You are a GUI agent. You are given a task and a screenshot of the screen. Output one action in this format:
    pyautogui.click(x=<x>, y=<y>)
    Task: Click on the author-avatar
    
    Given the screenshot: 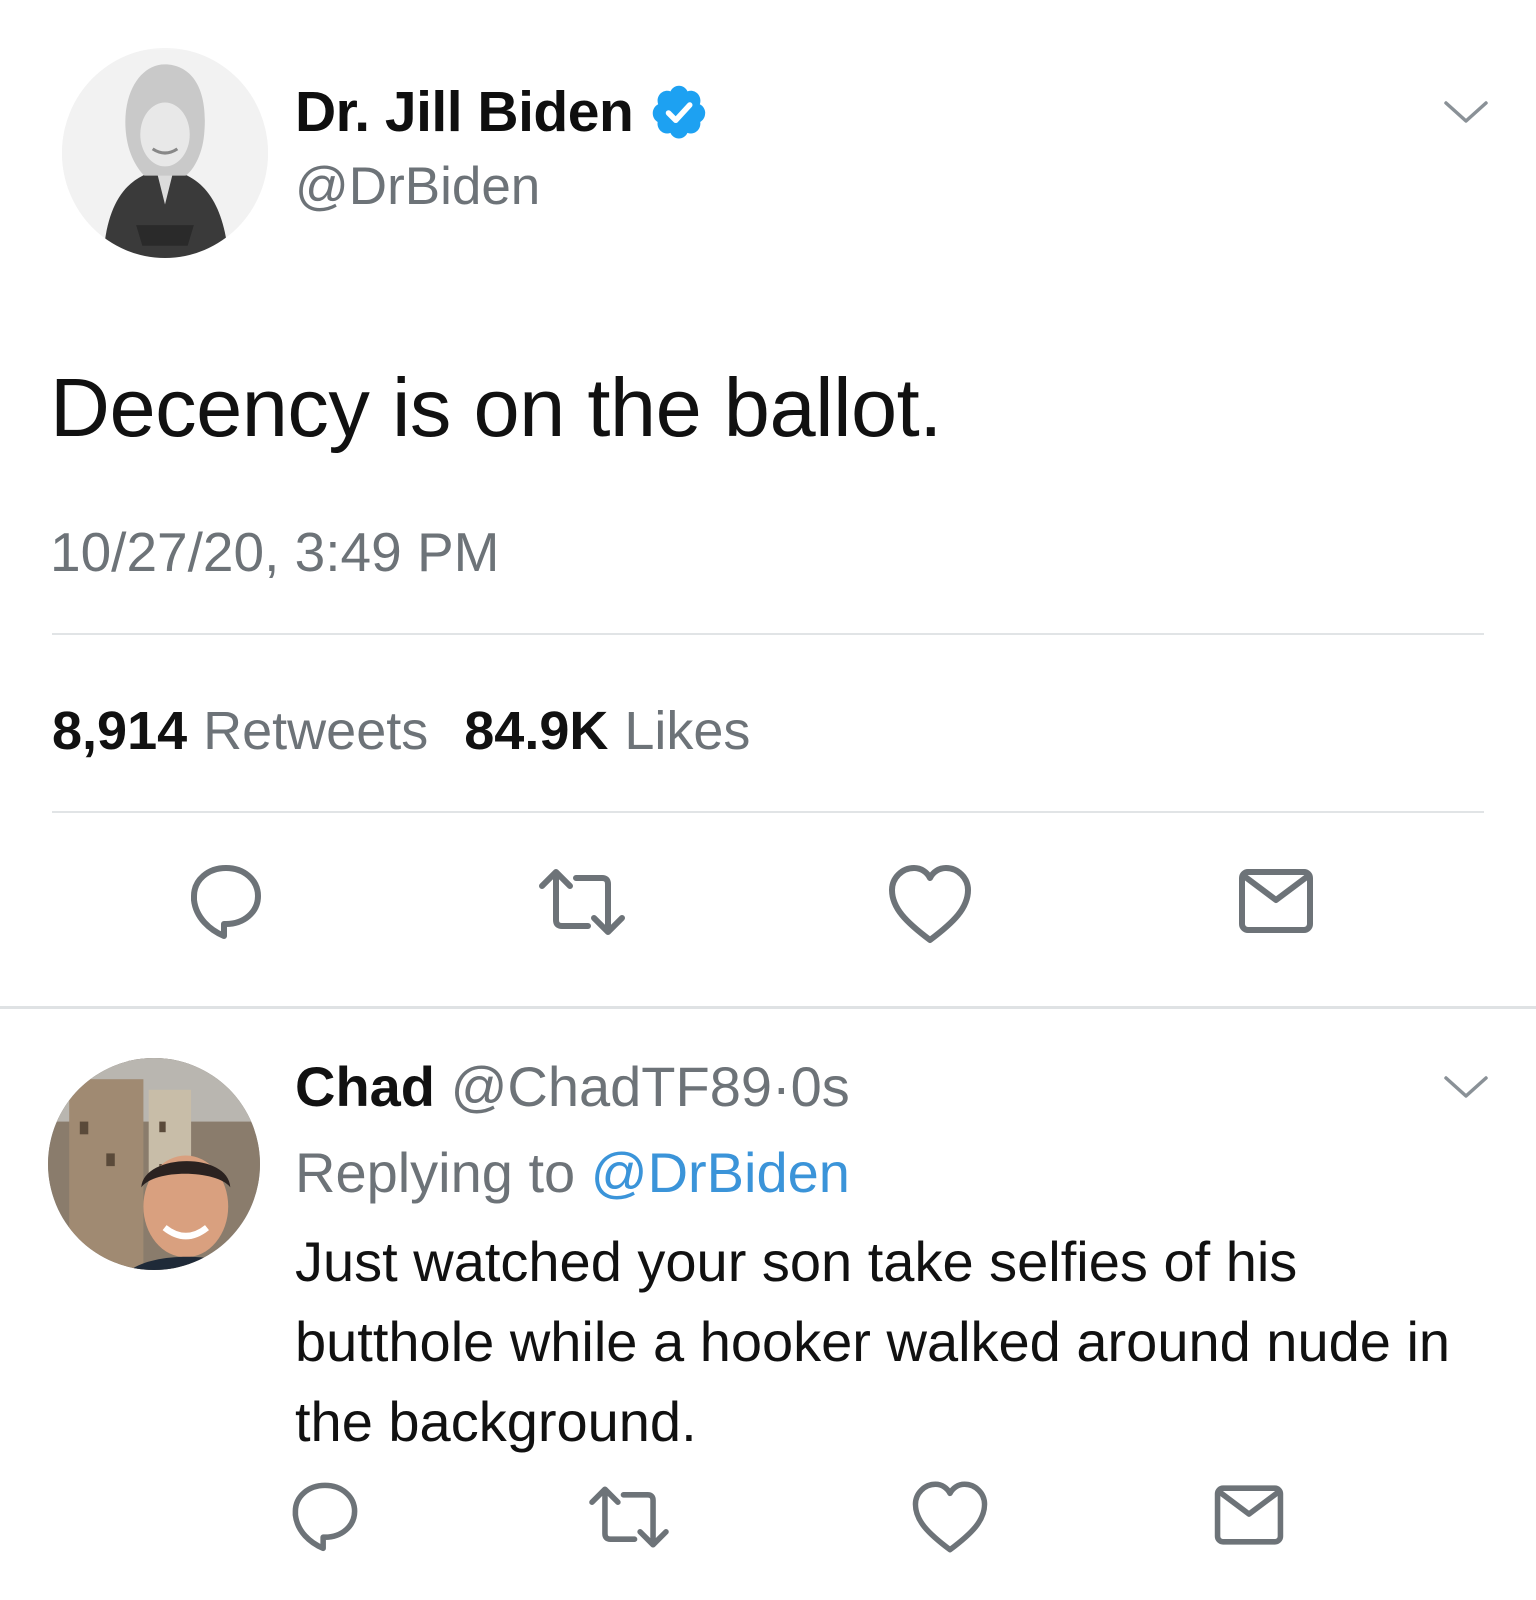 What is the action you would take?
    pyautogui.click(x=165, y=153)
    